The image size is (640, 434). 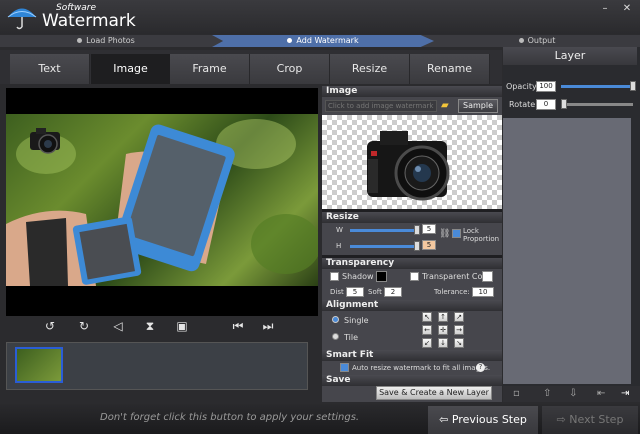 I want to click on step-label: Add Watermark, so click(x=327, y=40).